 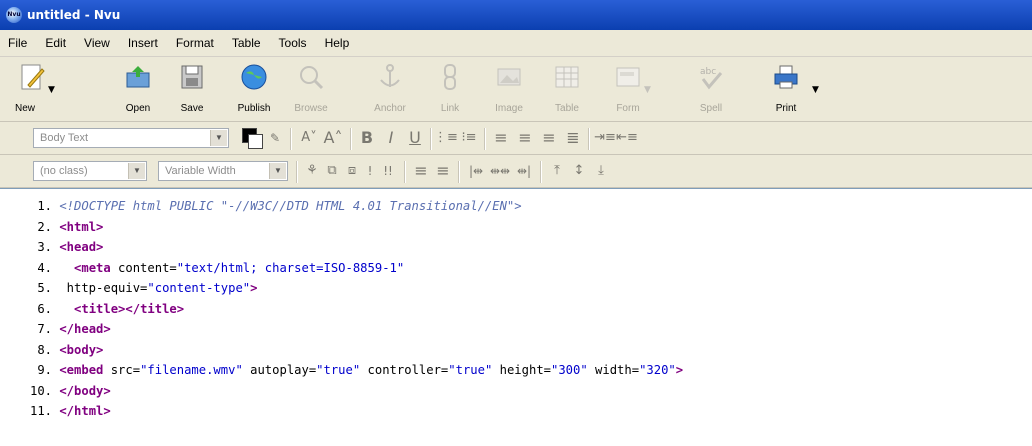 I want to click on valign-middle-icon: ↕, so click(x=579, y=171).